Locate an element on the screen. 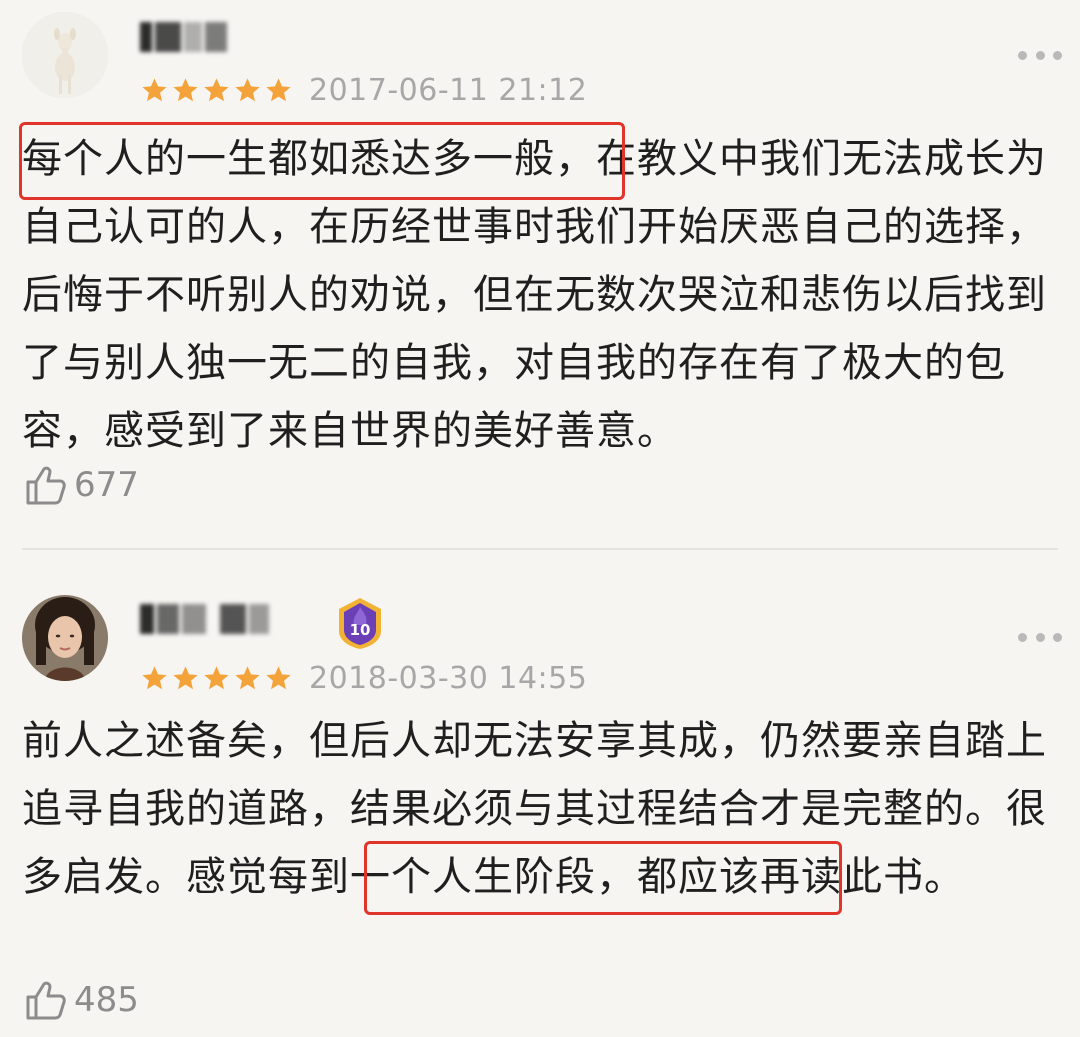 This screenshot has height=1037, width=1080. like-button: 485 is located at coordinates (81, 1000).